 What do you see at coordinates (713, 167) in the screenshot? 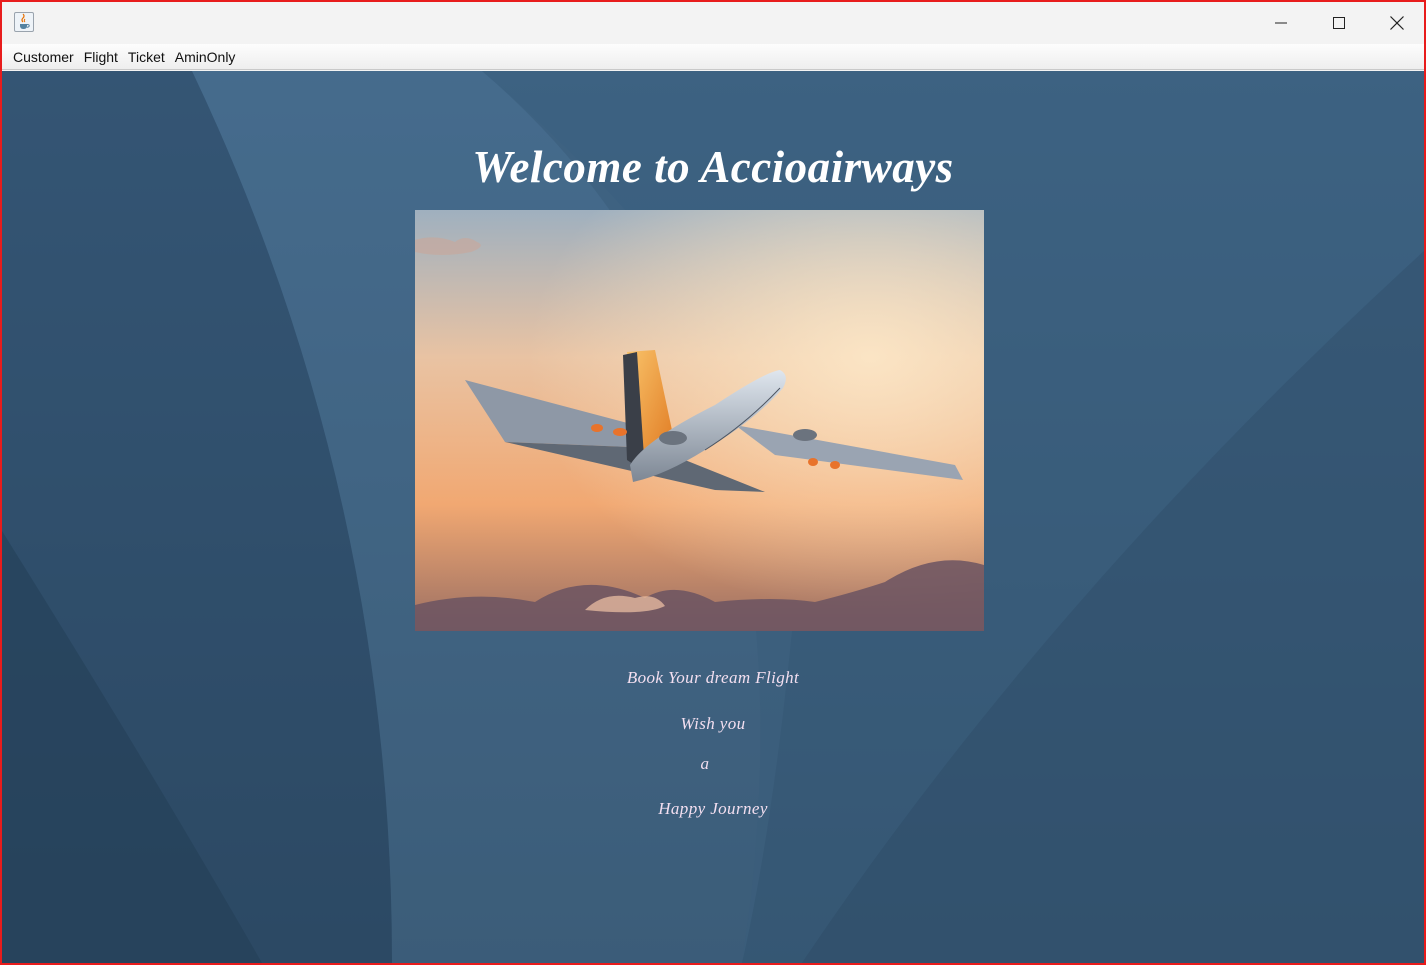
I see `welcome-heading: Welcome to Accioairways` at bounding box center [713, 167].